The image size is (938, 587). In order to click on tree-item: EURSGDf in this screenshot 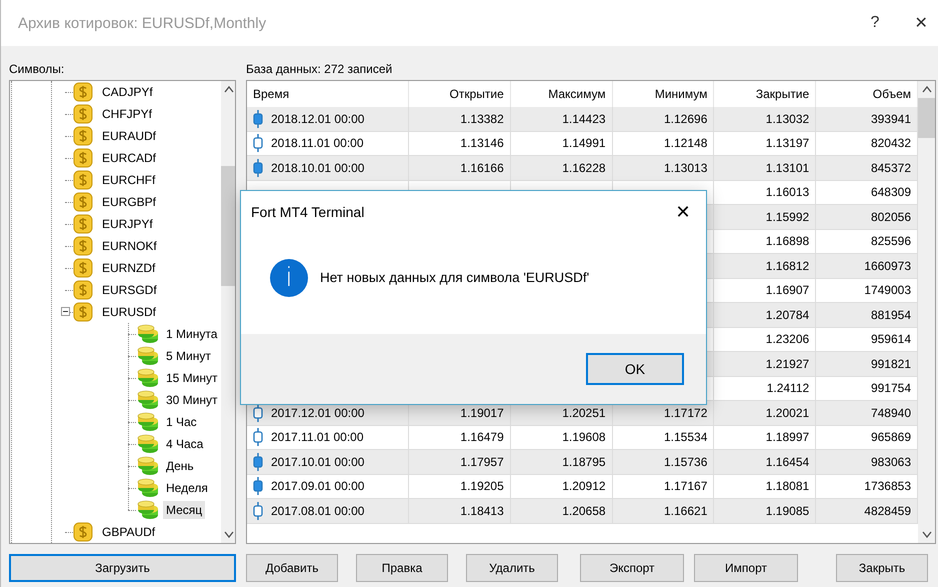, I will do `click(129, 290)`.